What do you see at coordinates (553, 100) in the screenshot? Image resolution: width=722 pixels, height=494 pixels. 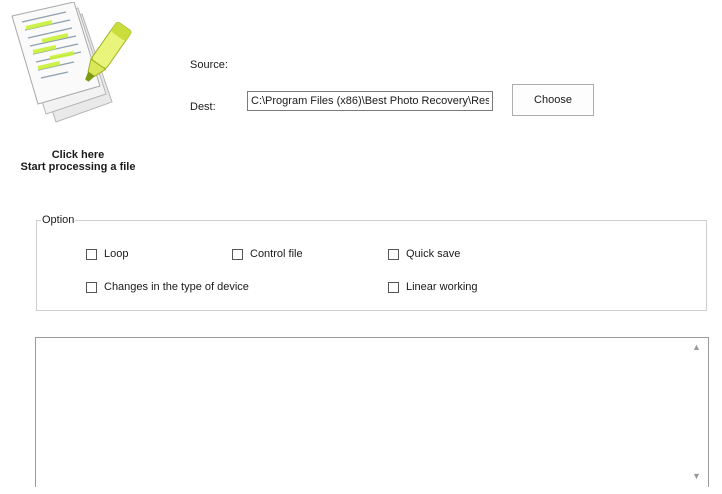 I see `choose-button: Choose` at bounding box center [553, 100].